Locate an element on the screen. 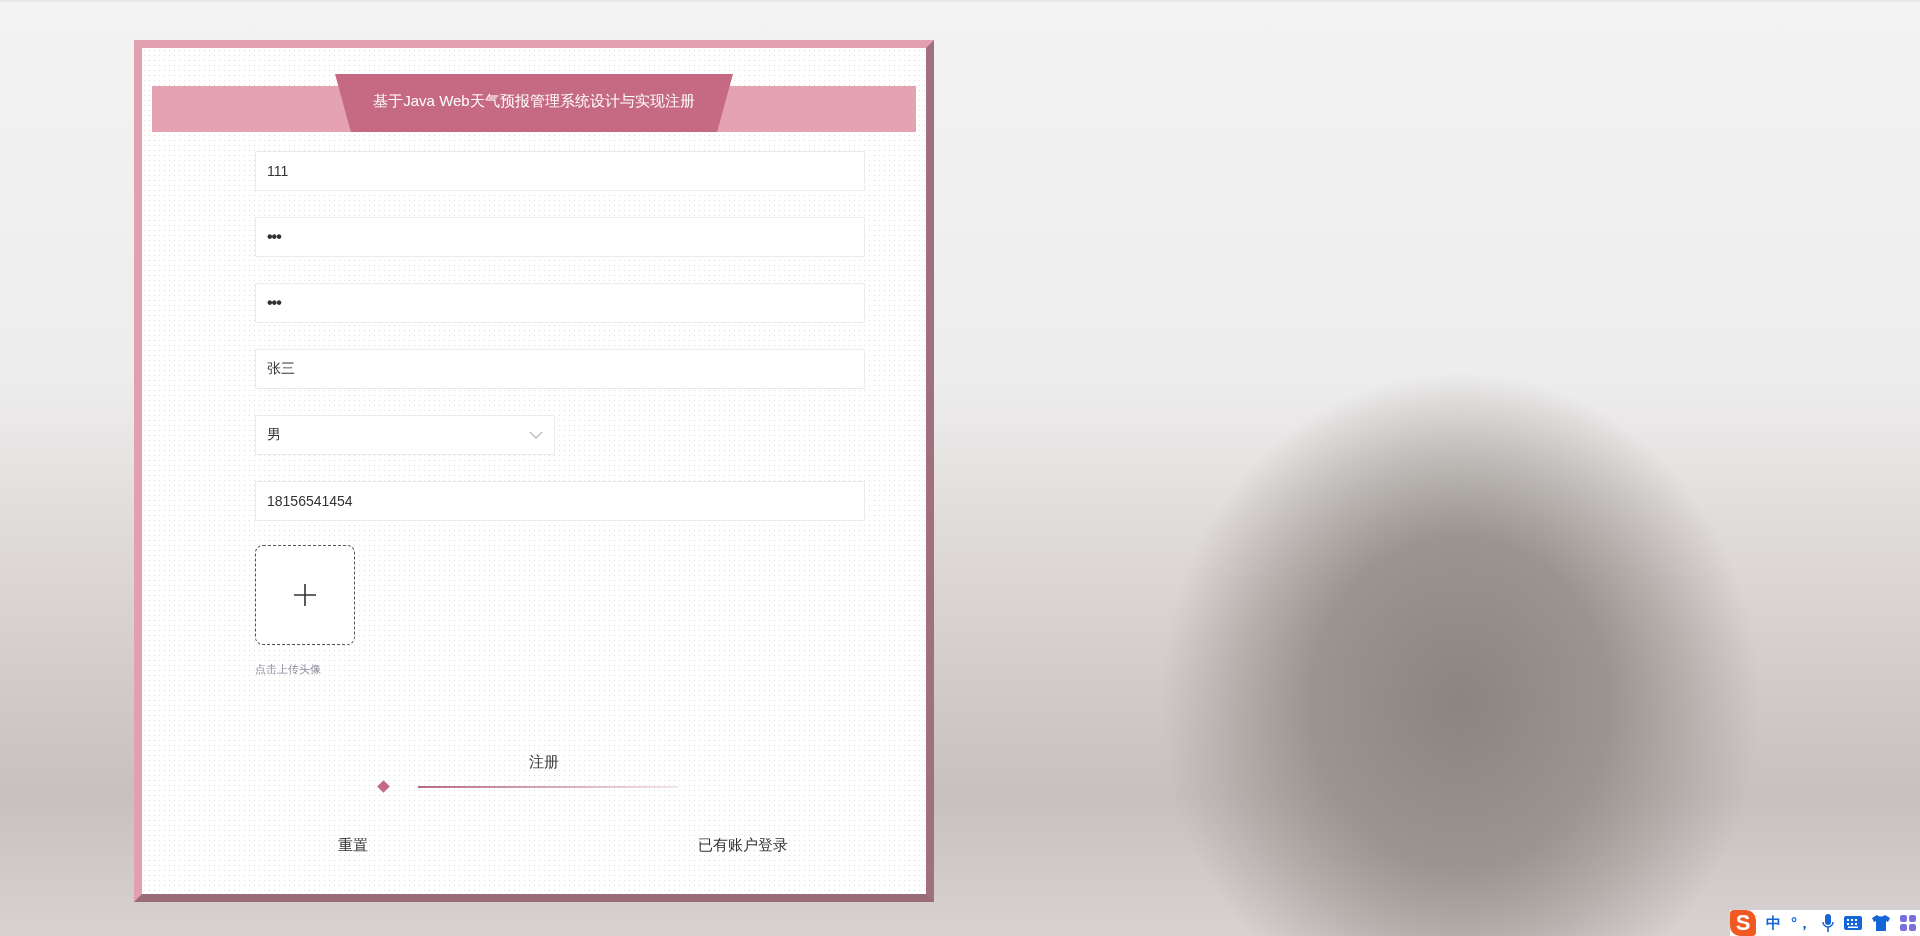  input-field: 18156541454 is located at coordinates (560, 501).